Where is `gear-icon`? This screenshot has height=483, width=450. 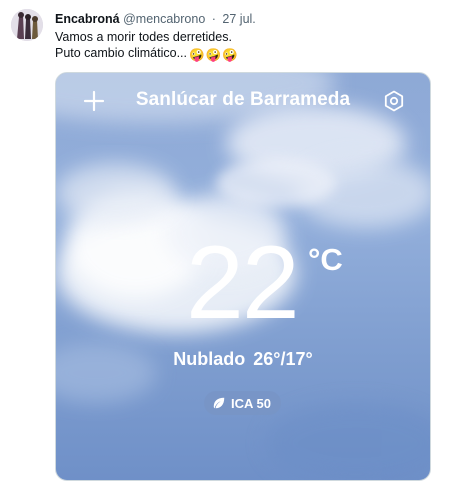 gear-icon is located at coordinates (394, 101).